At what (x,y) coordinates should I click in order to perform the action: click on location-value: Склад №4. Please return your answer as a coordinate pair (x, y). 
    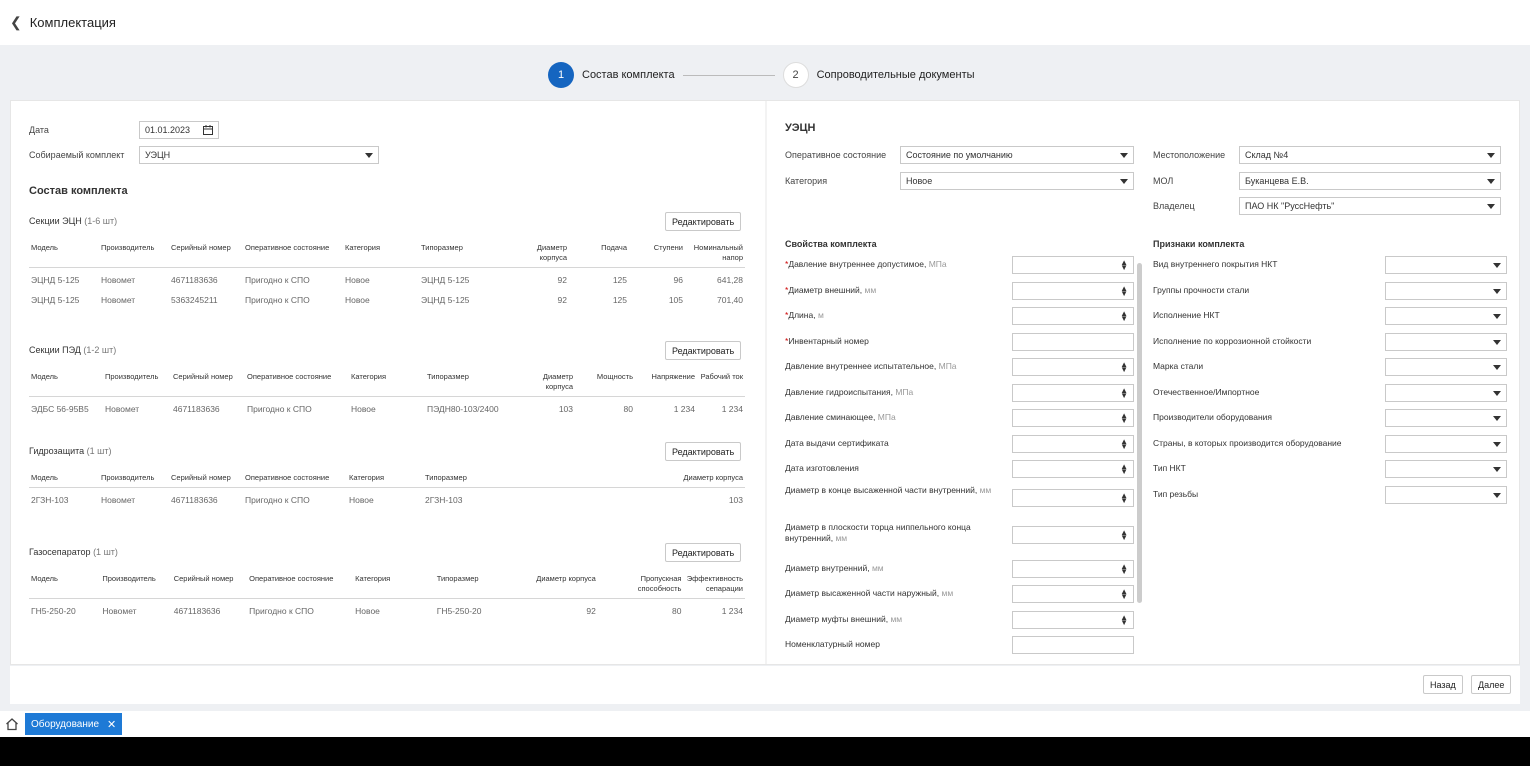
    Looking at the image, I should click on (1267, 155).